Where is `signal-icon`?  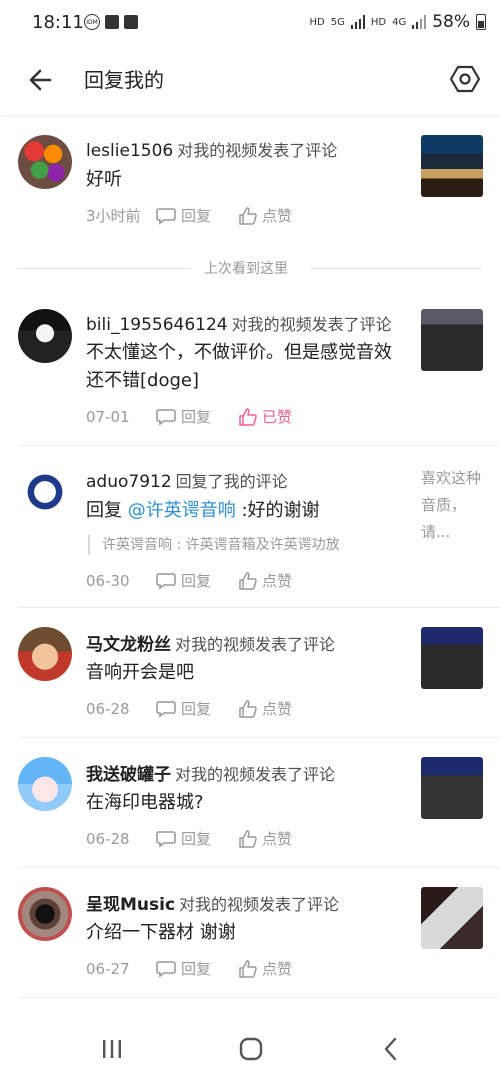 signal-icon is located at coordinates (357, 22).